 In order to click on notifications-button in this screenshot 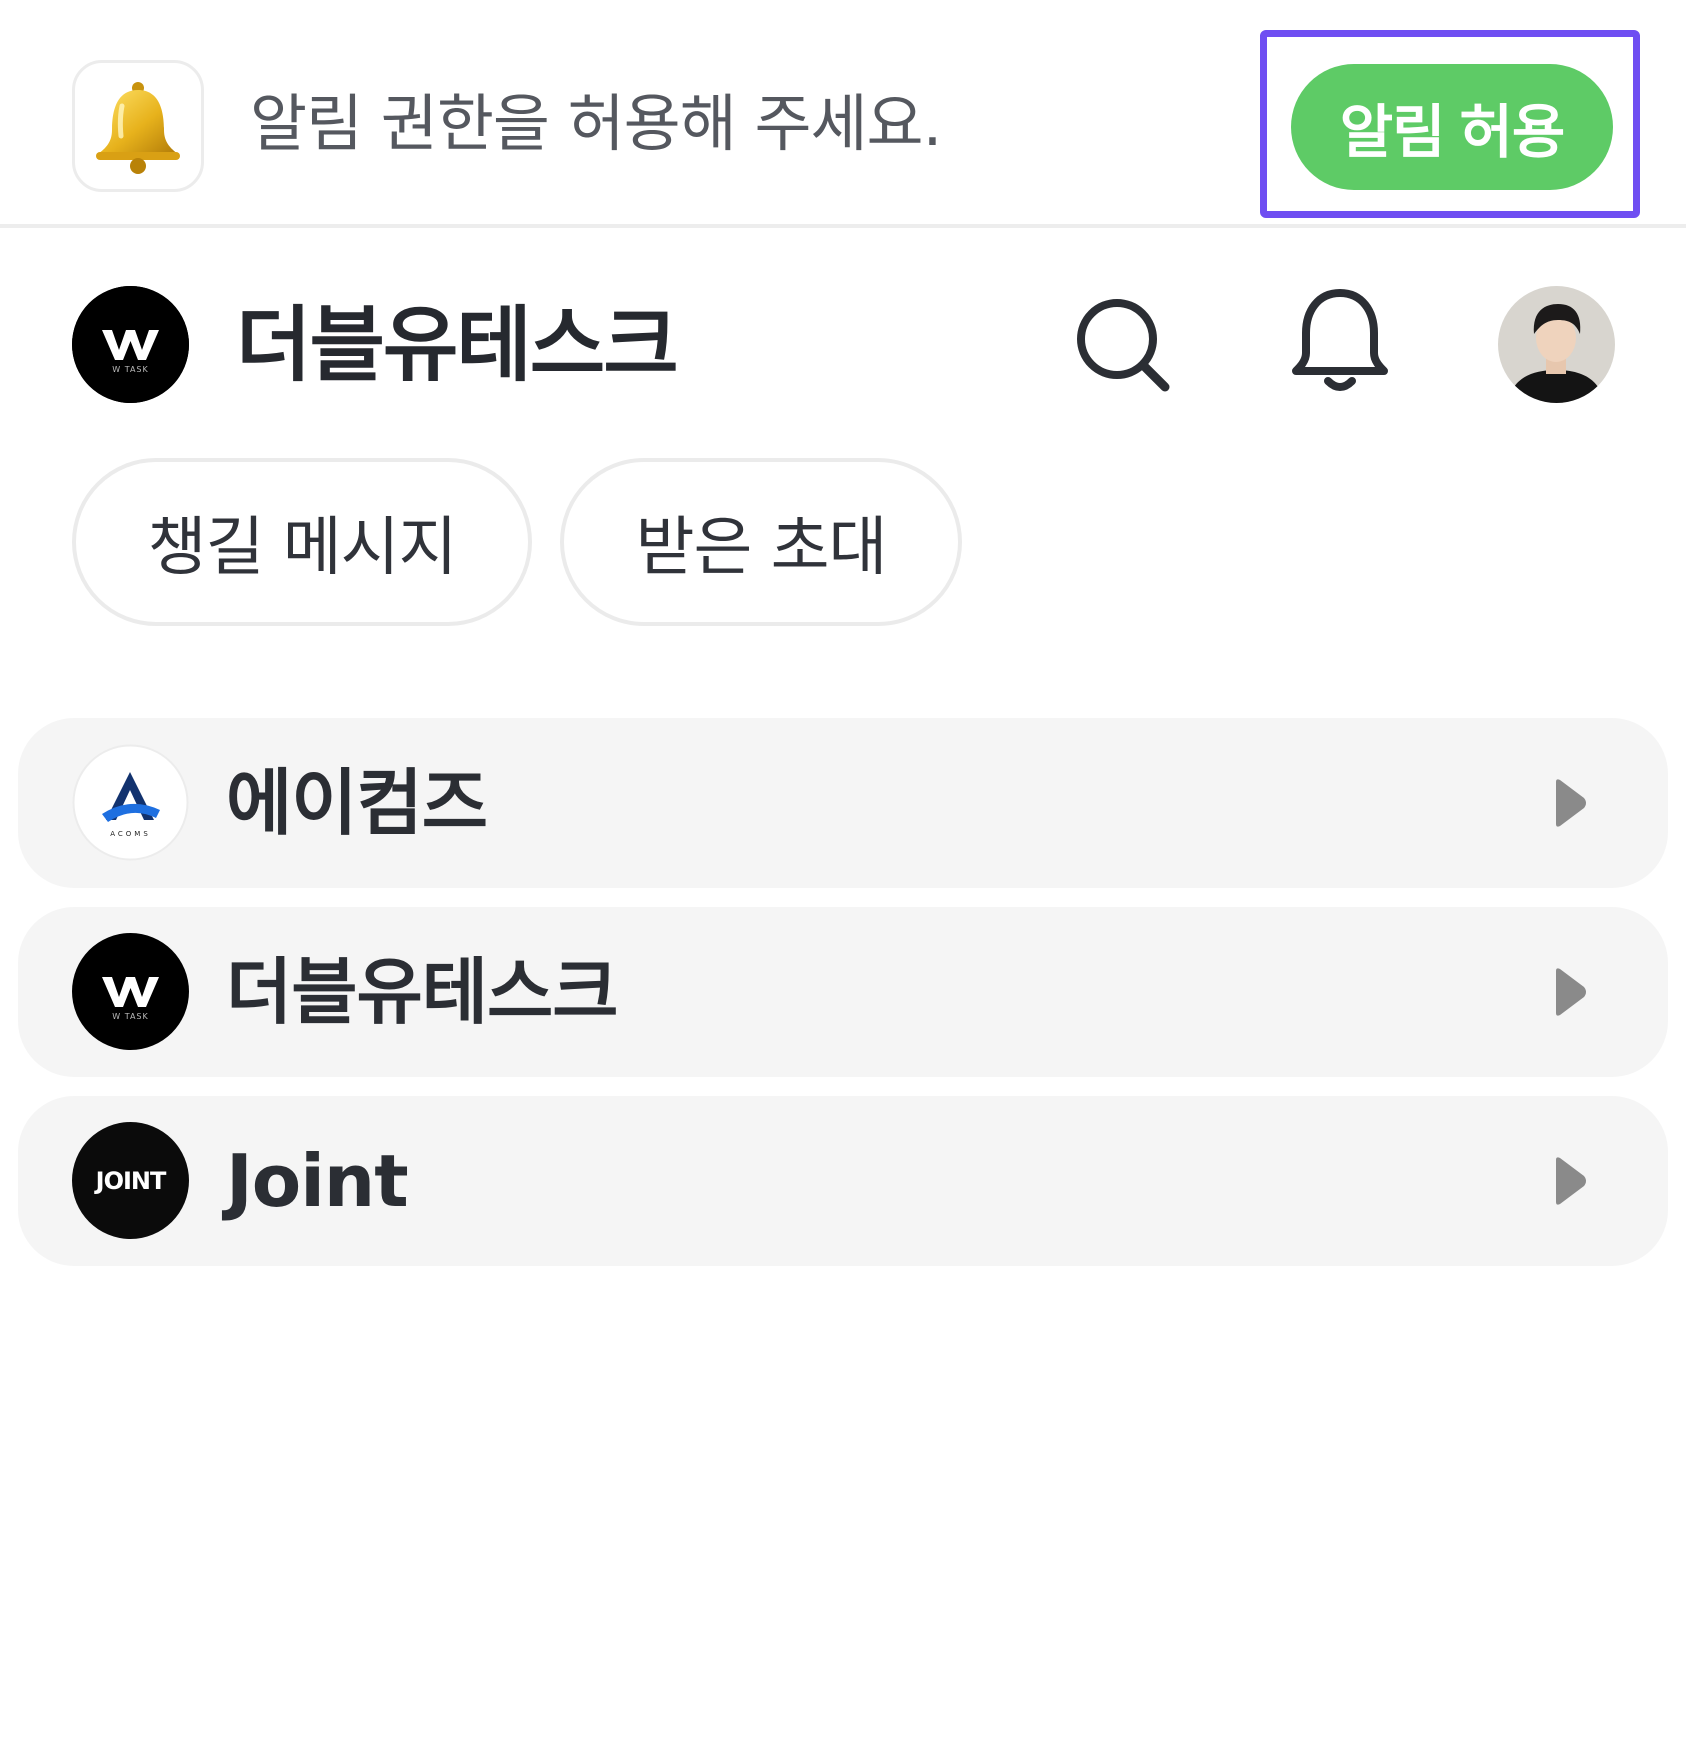, I will do `click(1340, 343)`.